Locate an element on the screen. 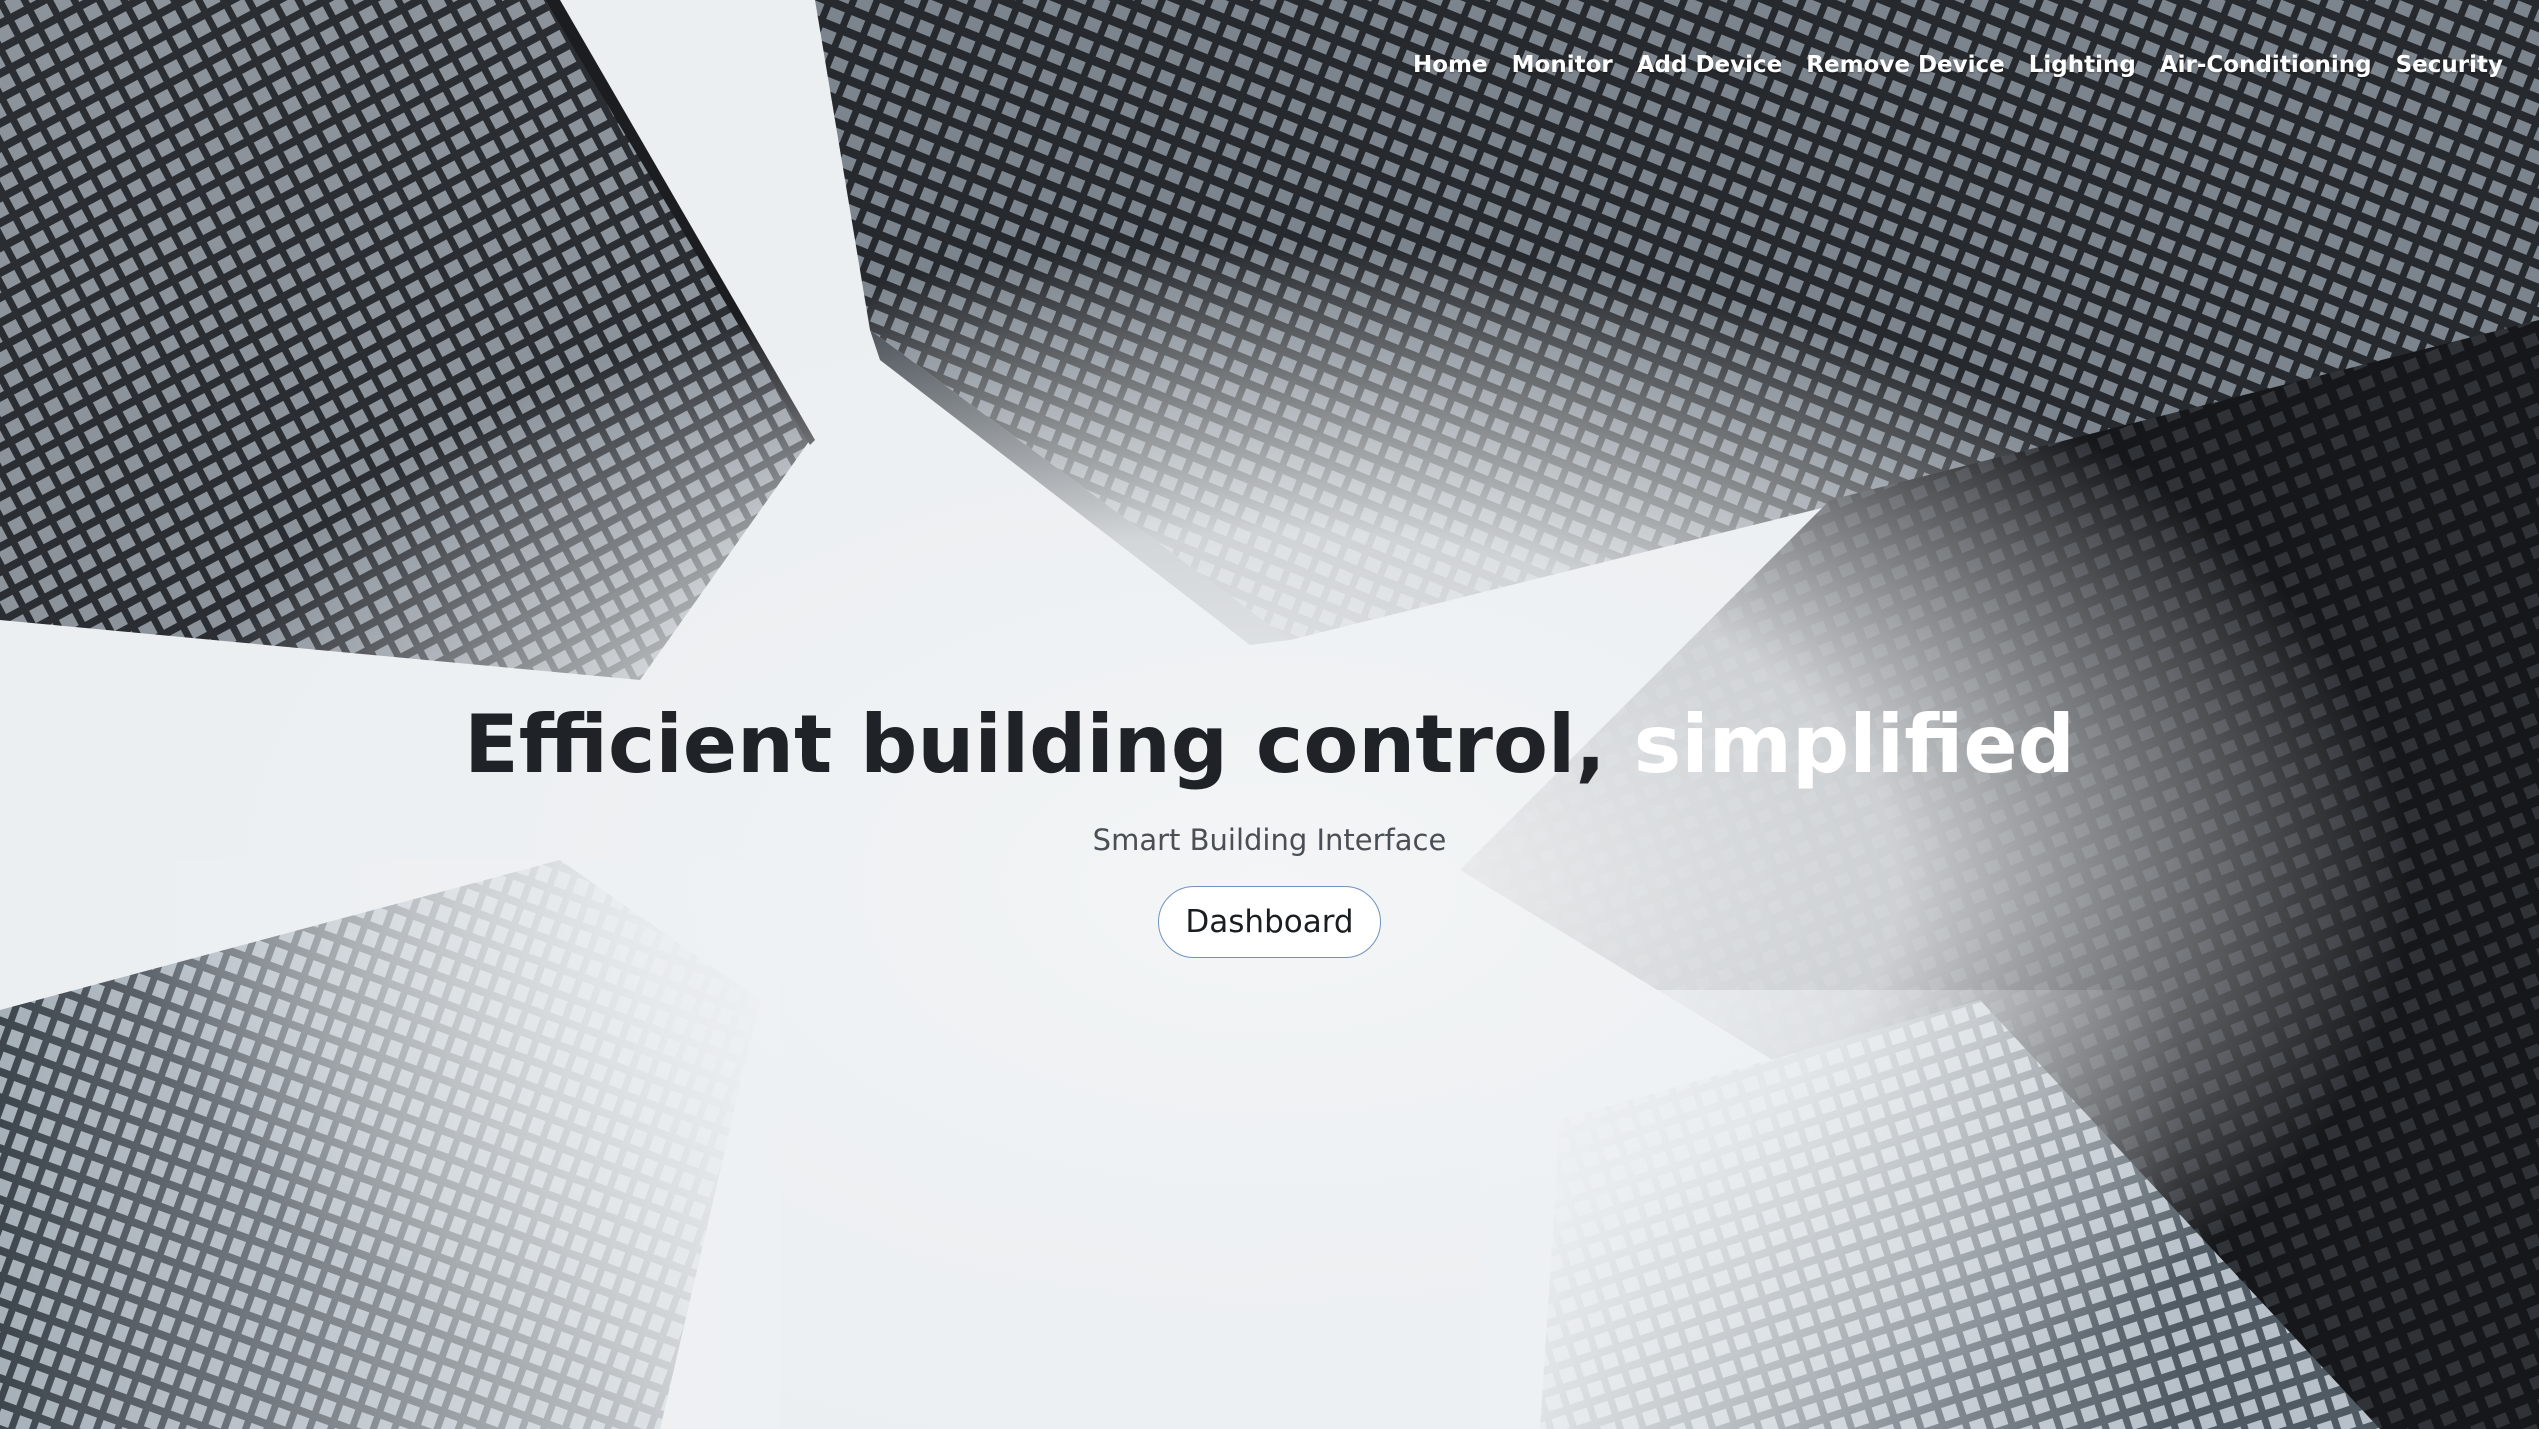 The width and height of the screenshot is (2539, 1429). hero-headline-light: simplified is located at coordinates (1840, 744).